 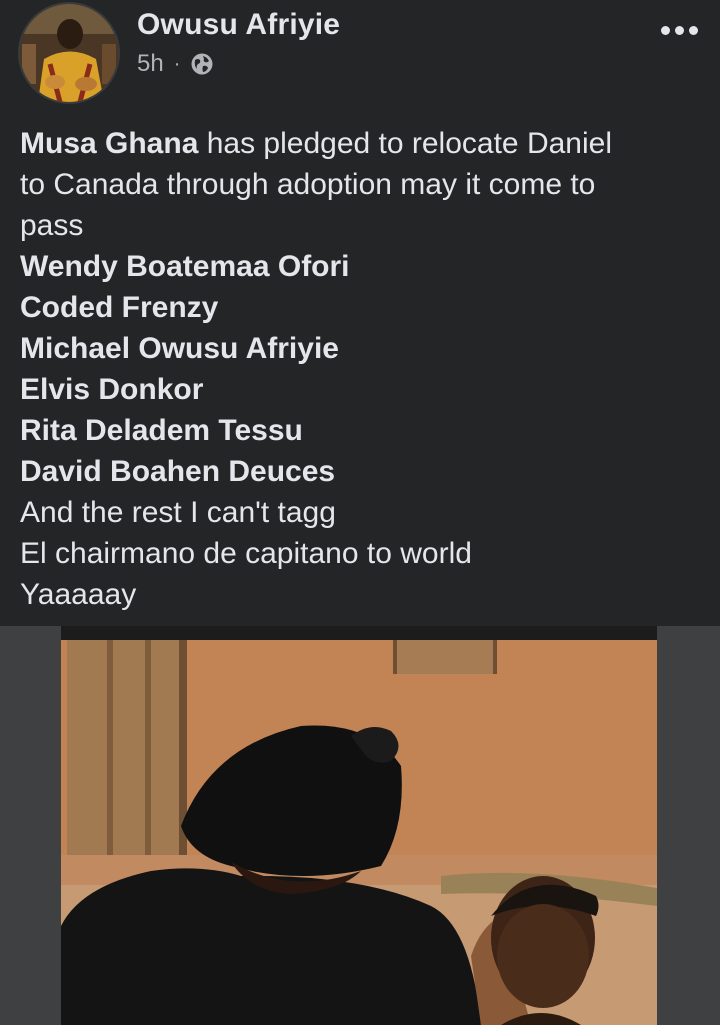 I want to click on tagged-name: Elvis Donkor, so click(x=362, y=389).